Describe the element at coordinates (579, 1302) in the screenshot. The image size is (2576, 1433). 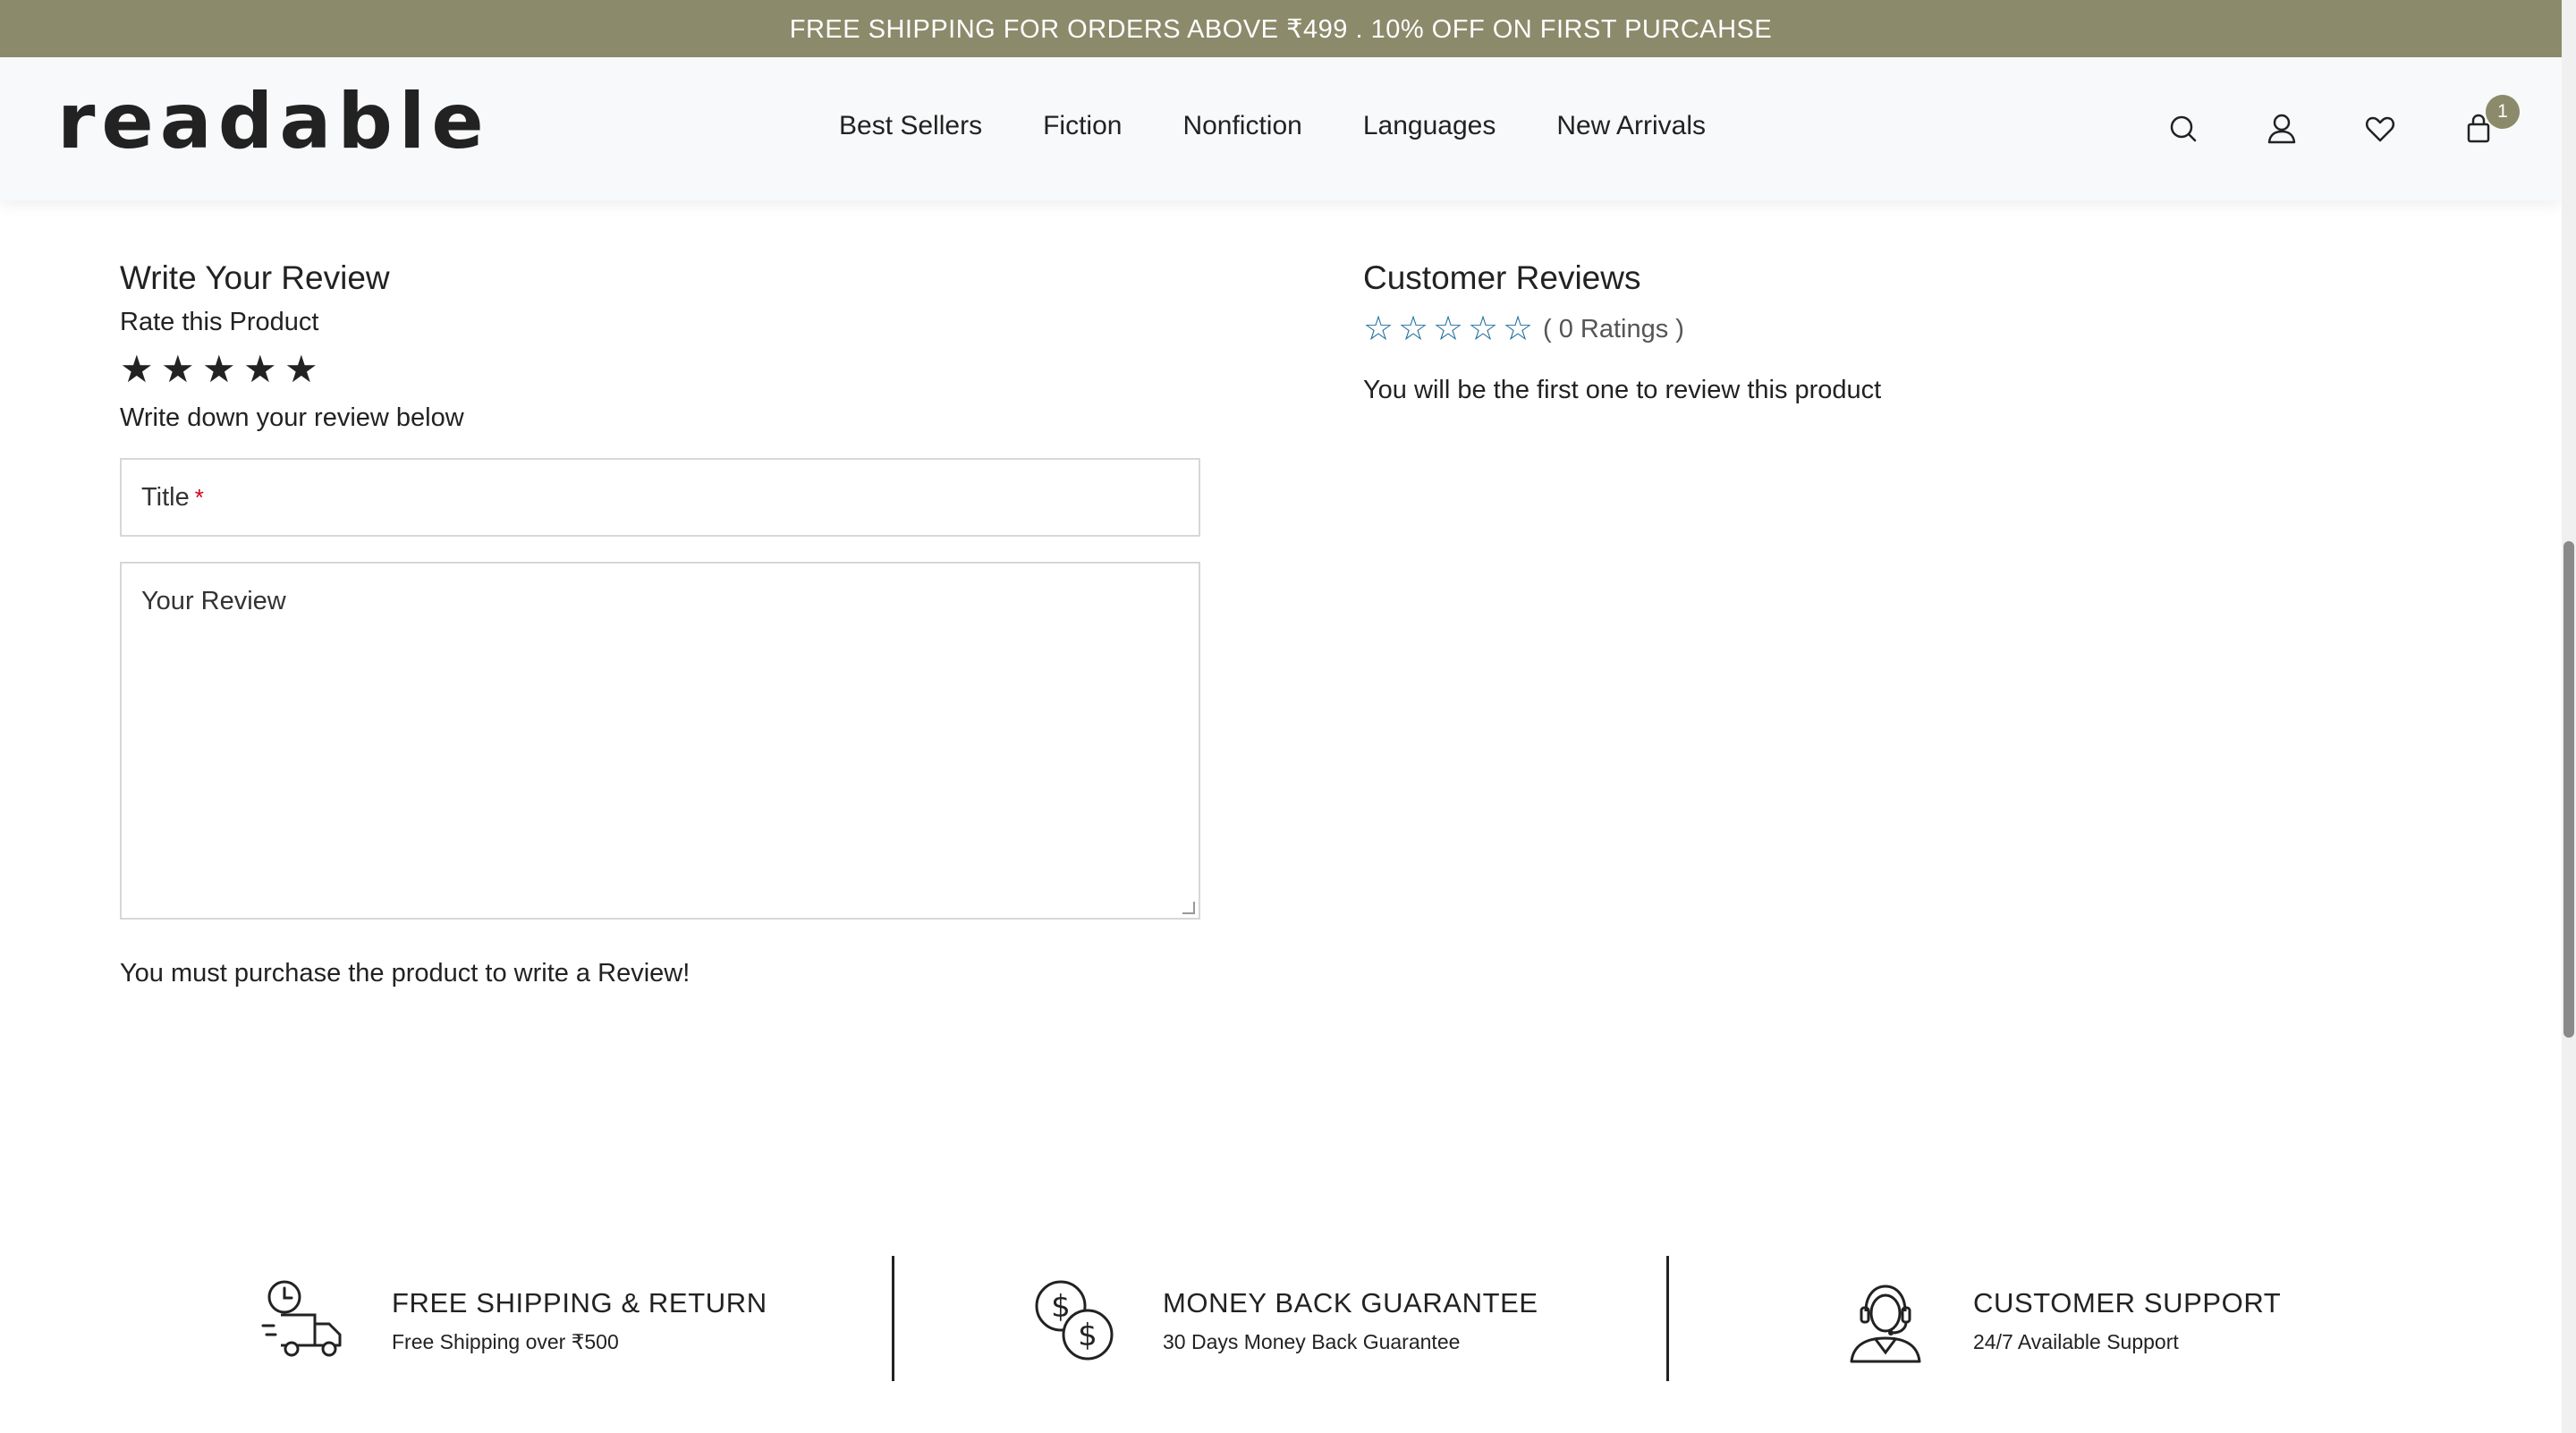
I see `feature-title: FREE SHIPPING & RETURN` at that location.